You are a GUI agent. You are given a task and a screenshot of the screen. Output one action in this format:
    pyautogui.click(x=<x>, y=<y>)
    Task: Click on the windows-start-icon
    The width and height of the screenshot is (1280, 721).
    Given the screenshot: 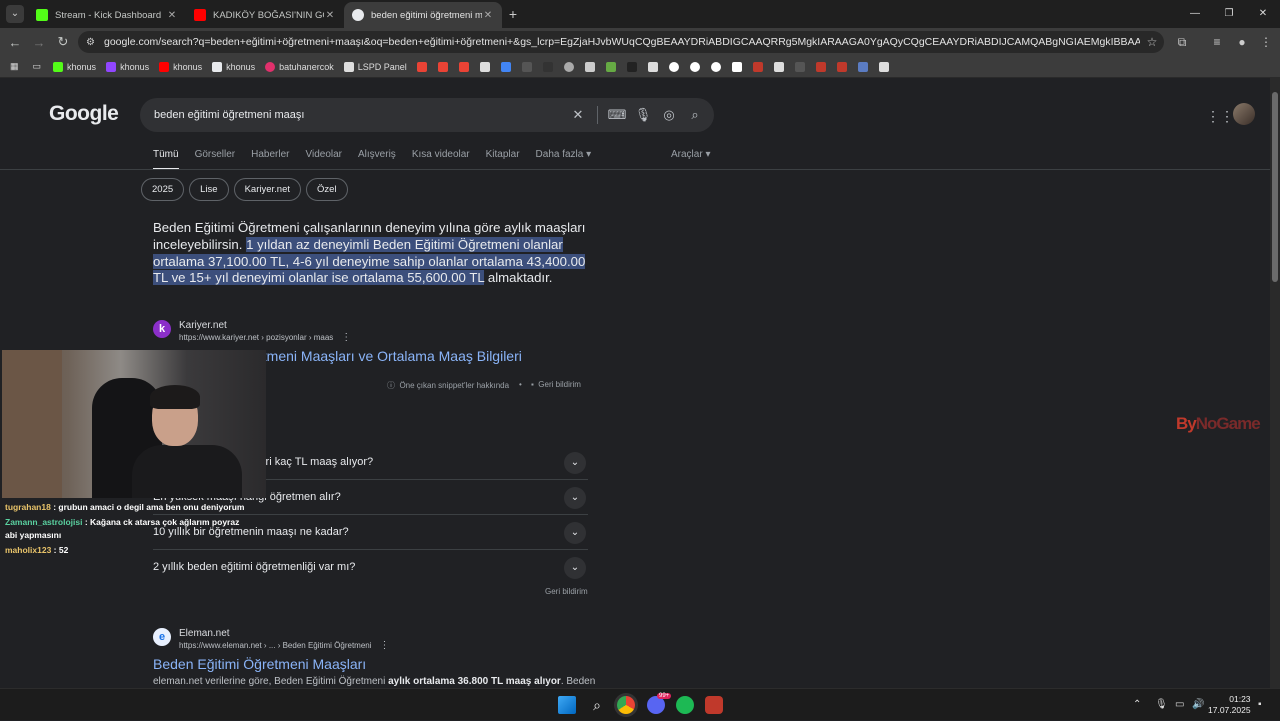 What is the action you would take?
    pyautogui.click(x=567, y=705)
    